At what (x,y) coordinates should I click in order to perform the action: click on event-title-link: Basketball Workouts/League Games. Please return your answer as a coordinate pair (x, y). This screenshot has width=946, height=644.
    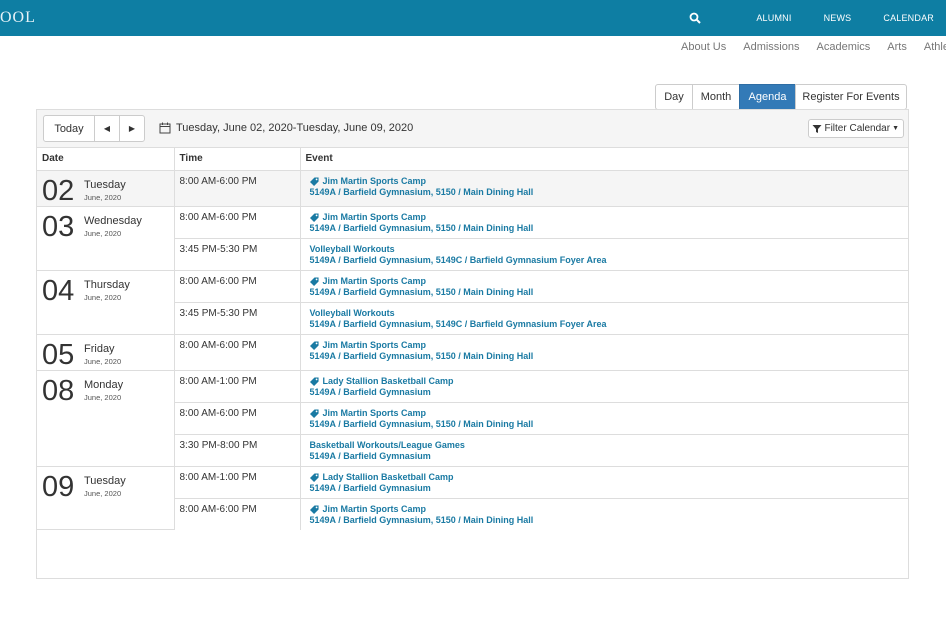
    Looking at the image, I should click on (609, 445).